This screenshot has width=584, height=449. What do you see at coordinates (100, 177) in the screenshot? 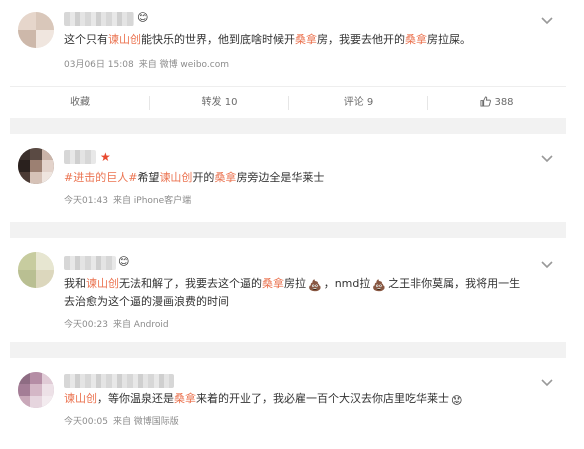
I see `hashtag-link: #进击的巨人#` at bounding box center [100, 177].